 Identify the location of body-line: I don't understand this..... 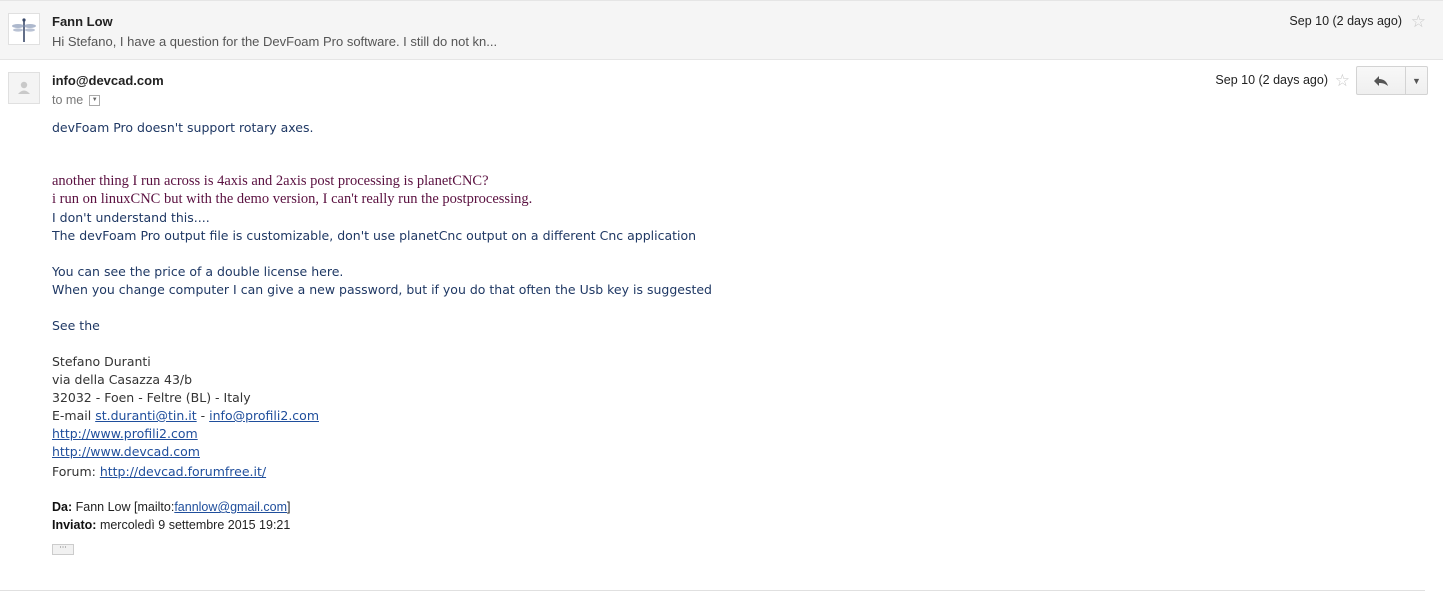
(131, 217).